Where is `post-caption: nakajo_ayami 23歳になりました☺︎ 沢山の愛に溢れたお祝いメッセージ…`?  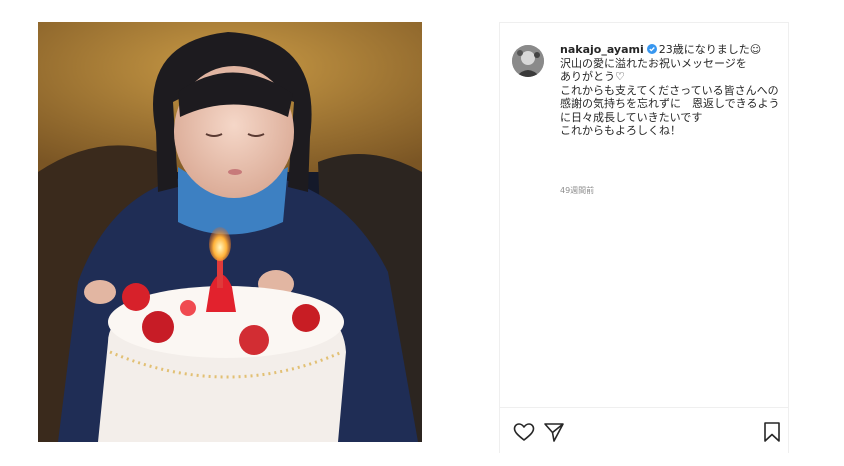 post-caption: nakajo_ayami 23歳になりました☺︎ 沢山の愛に溢れたお祝いメッセージ… is located at coordinates (671, 90).